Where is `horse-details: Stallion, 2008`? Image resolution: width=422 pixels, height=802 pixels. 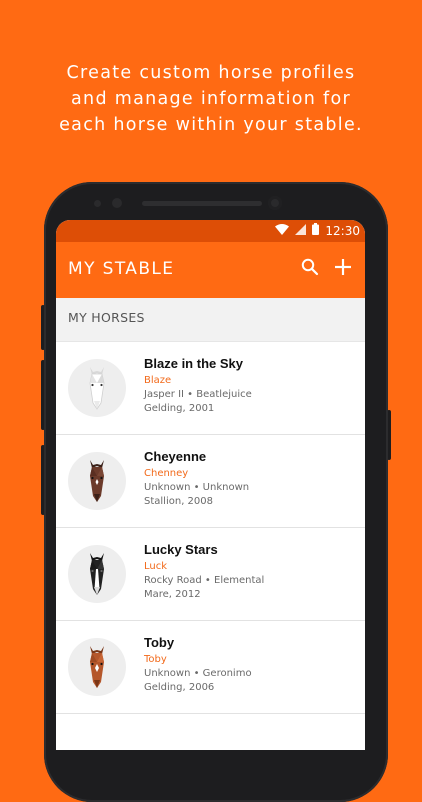
horse-details: Stallion, 2008 is located at coordinates (178, 501).